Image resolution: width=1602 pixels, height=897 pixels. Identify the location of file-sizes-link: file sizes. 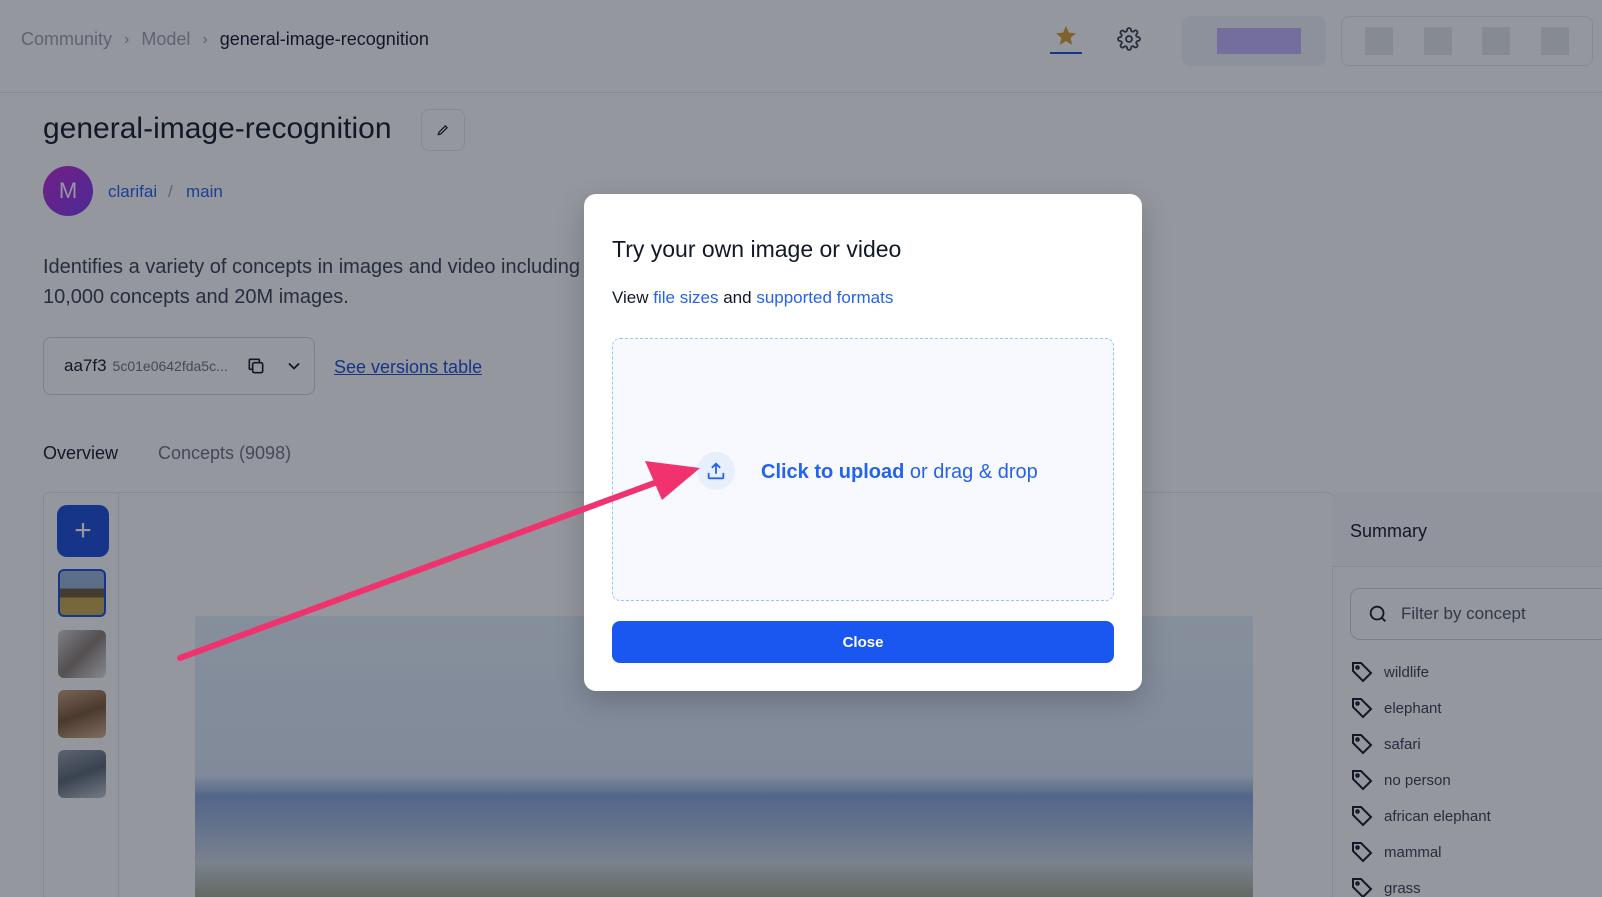
(685, 297).